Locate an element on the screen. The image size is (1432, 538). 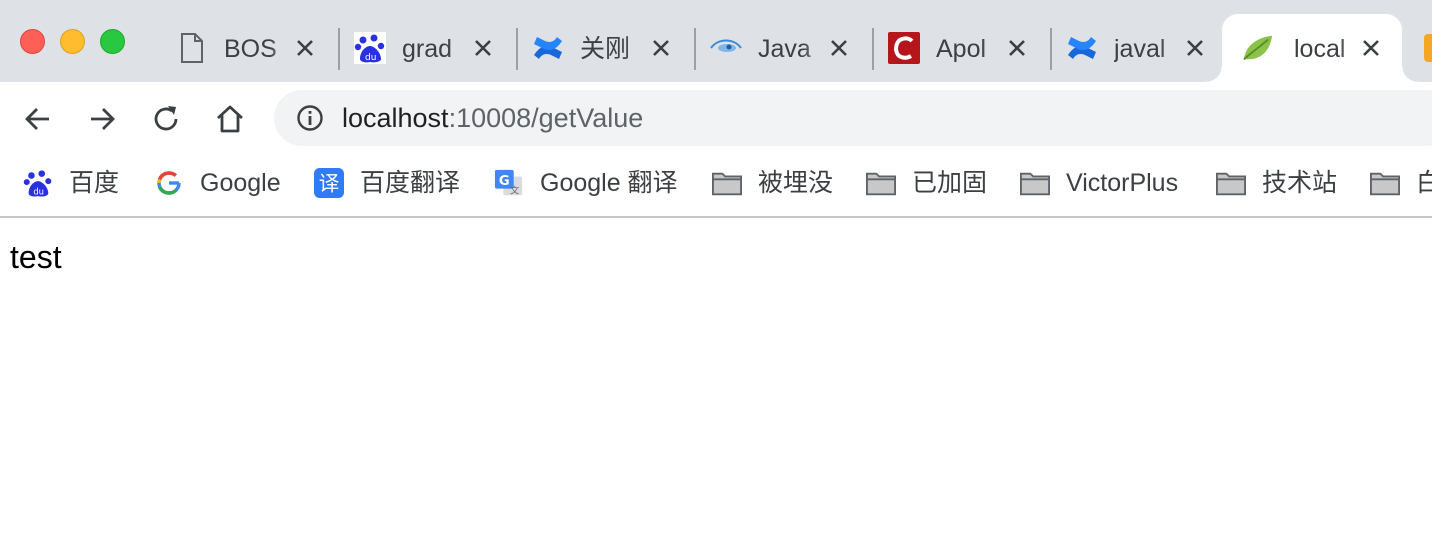
tab-title: BOS is located at coordinates (250, 49).